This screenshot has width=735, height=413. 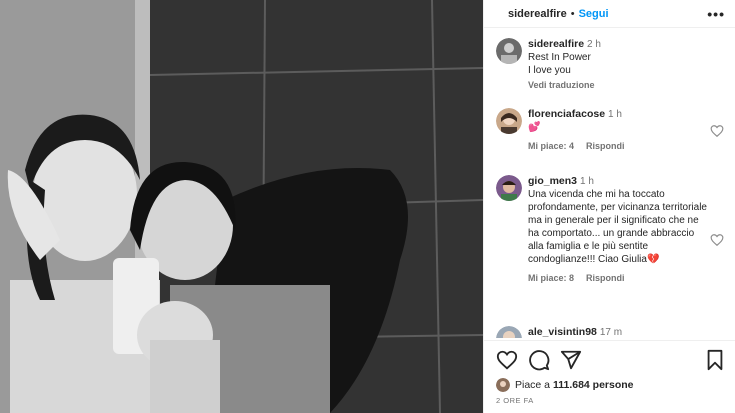 I want to click on more-horizontal-icon: •••, so click(x=716, y=14).